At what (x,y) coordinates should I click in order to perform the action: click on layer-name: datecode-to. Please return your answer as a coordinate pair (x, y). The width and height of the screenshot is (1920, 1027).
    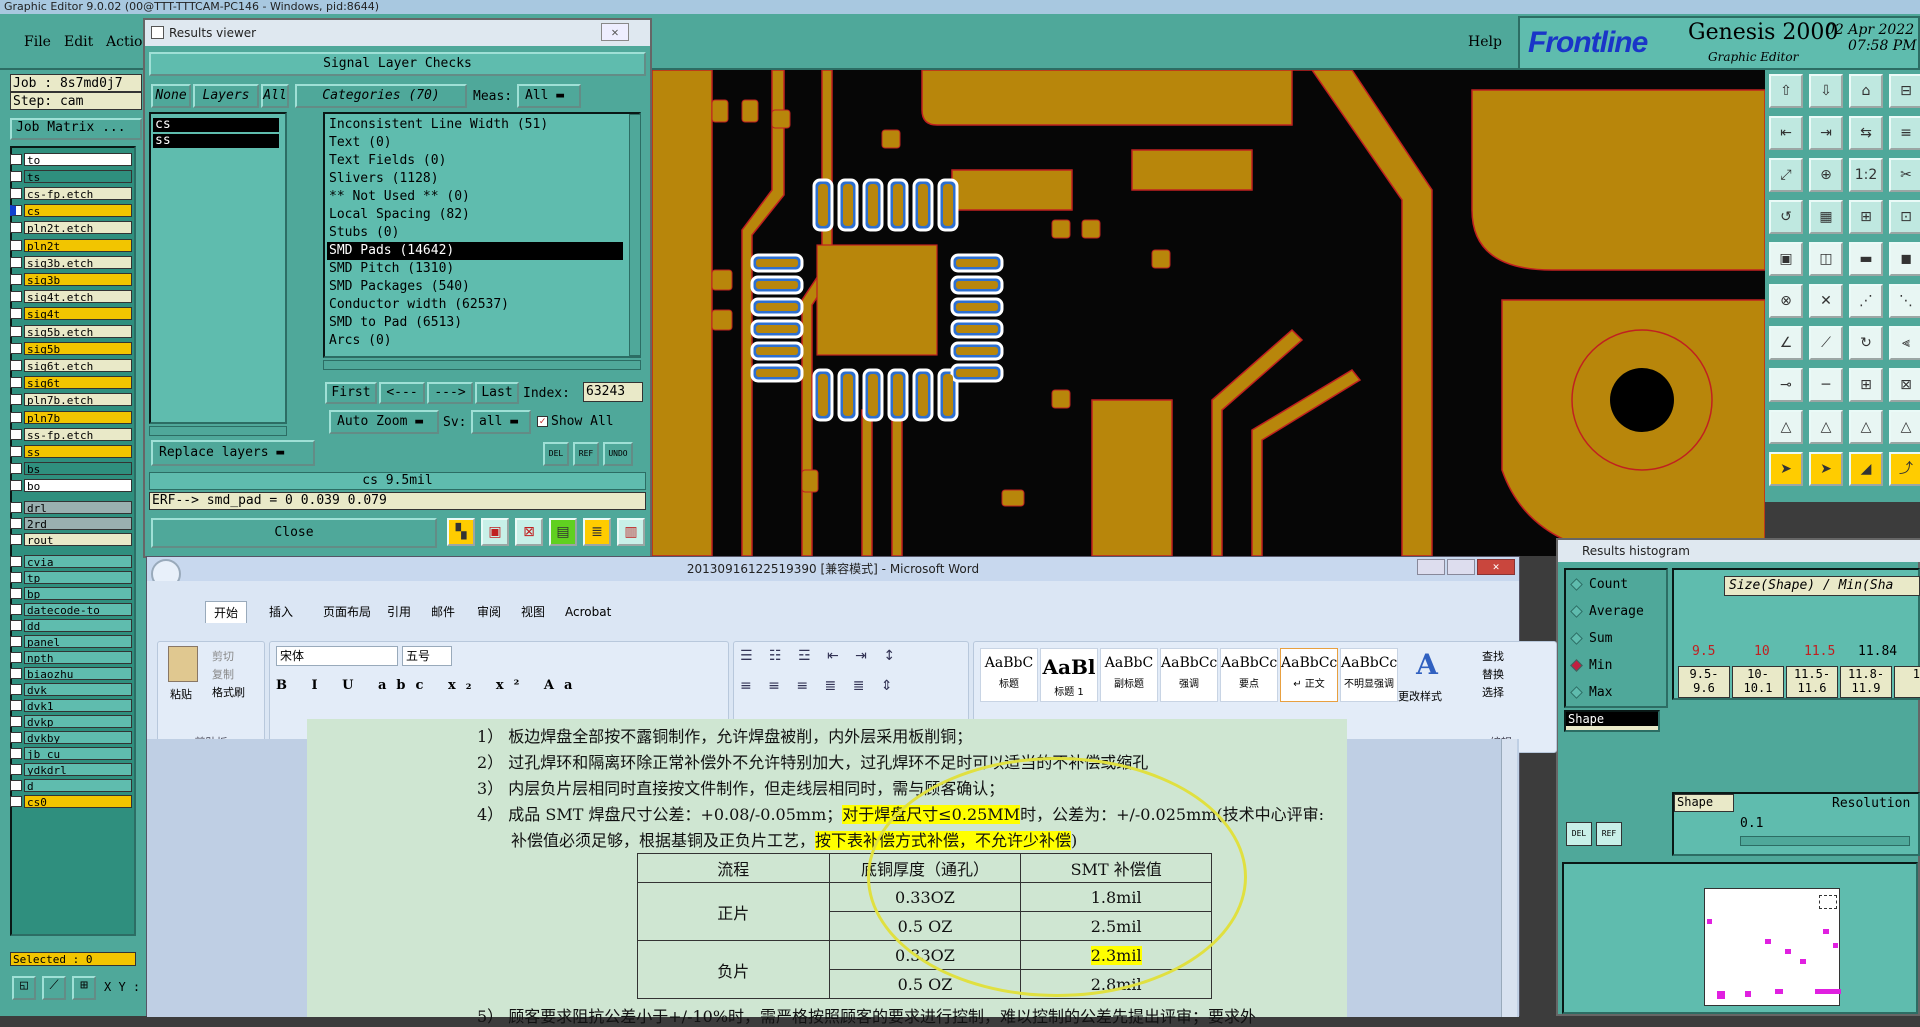
    Looking at the image, I should click on (78, 609).